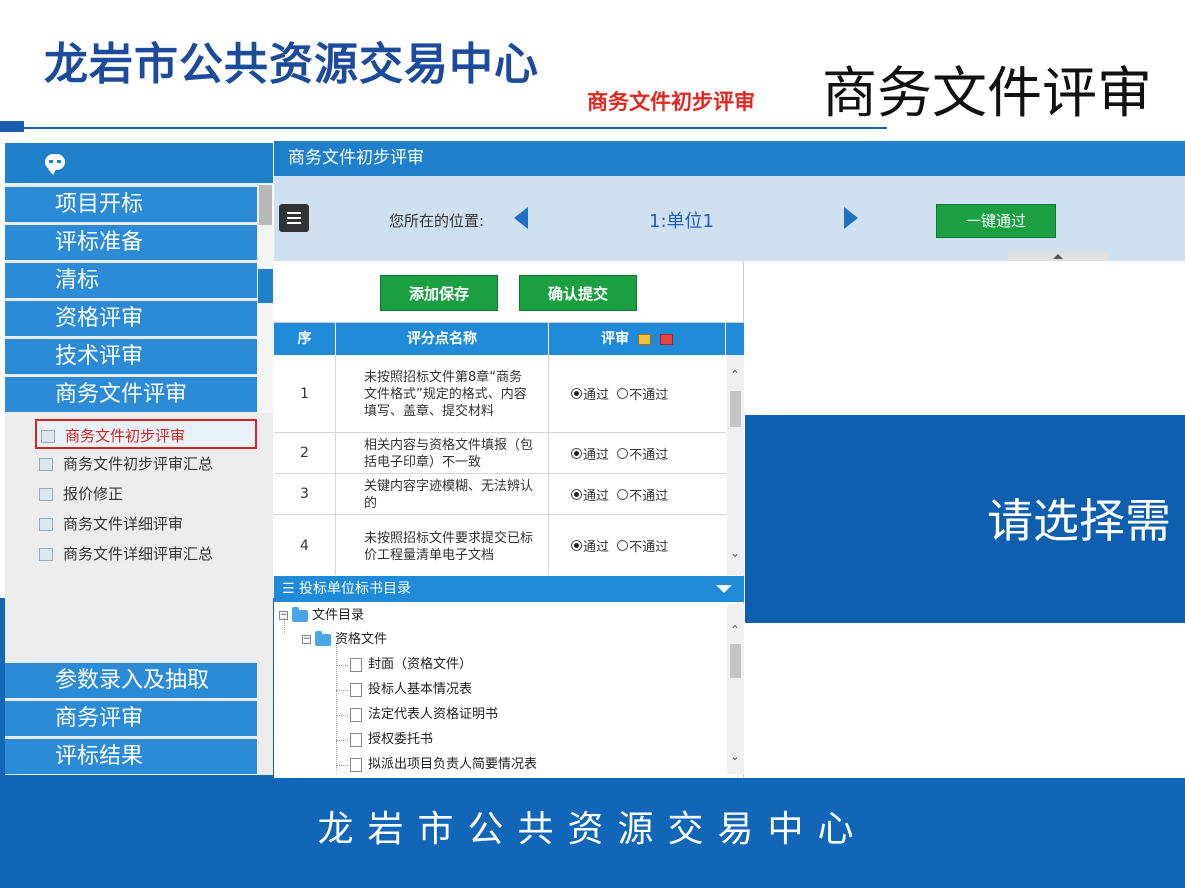 This screenshot has height=888, width=1185. Describe the element at coordinates (125, 436) in the screenshot. I see `sub-item-label: 商务文件初步评审` at that location.